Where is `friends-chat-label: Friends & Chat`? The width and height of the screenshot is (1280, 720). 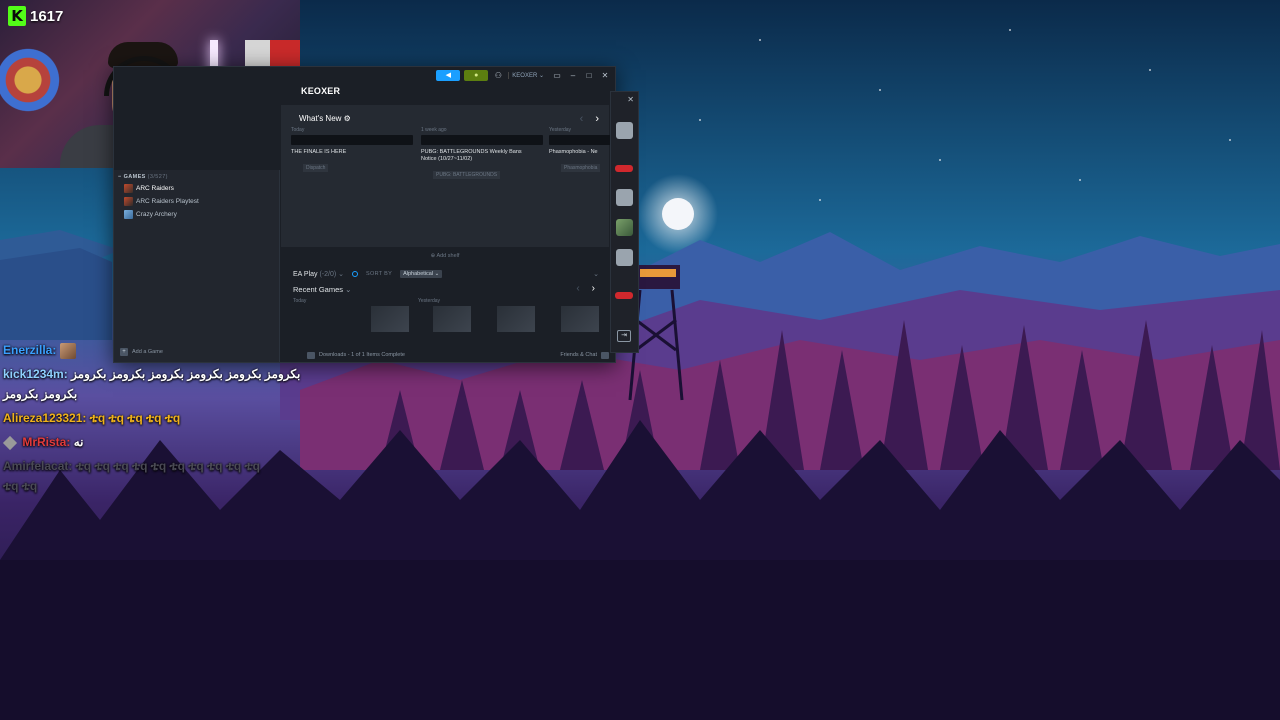
friends-chat-label: Friends & Chat is located at coordinates (578, 355).